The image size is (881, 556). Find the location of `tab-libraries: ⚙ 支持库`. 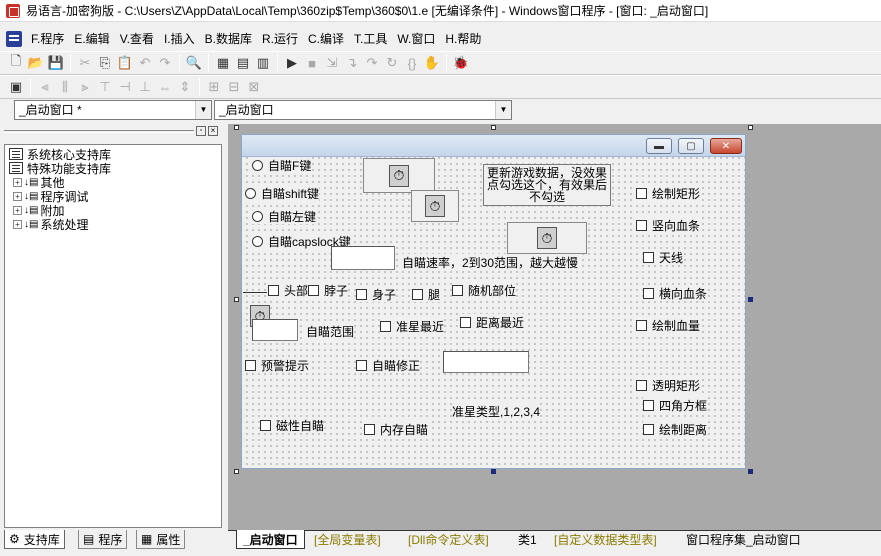

tab-libraries: ⚙ 支持库 is located at coordinates (34, 539).